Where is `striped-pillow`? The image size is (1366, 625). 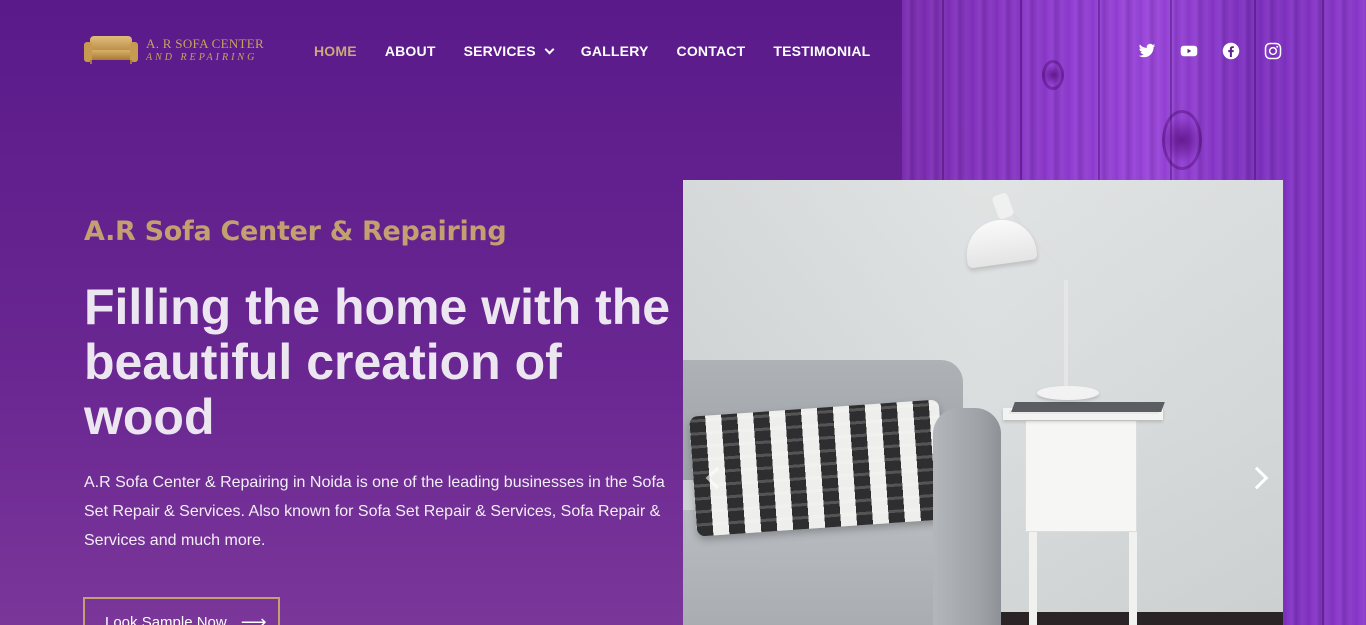 striped-pillow is located at coordinates (818, 468).